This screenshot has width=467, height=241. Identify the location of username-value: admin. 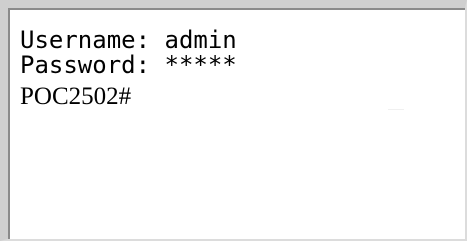
(200, 40).